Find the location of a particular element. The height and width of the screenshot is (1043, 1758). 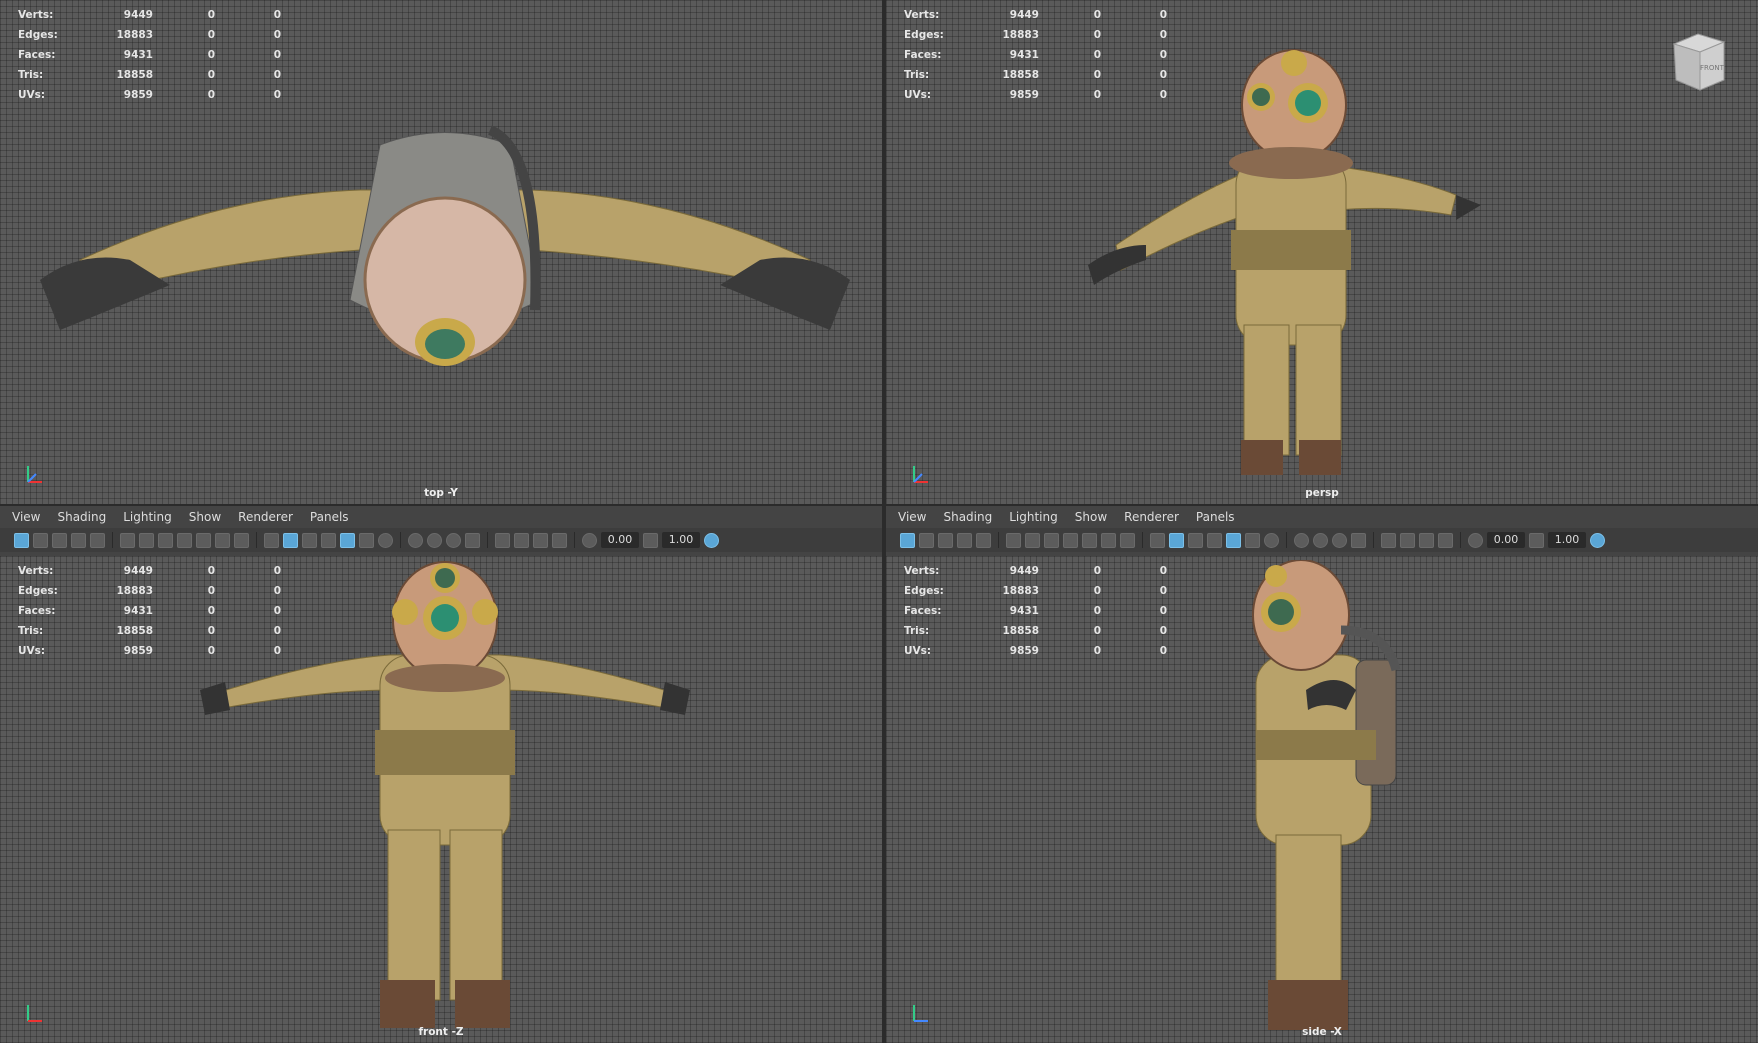

viewcube: FRONT is located at coordinates (1698, 61).